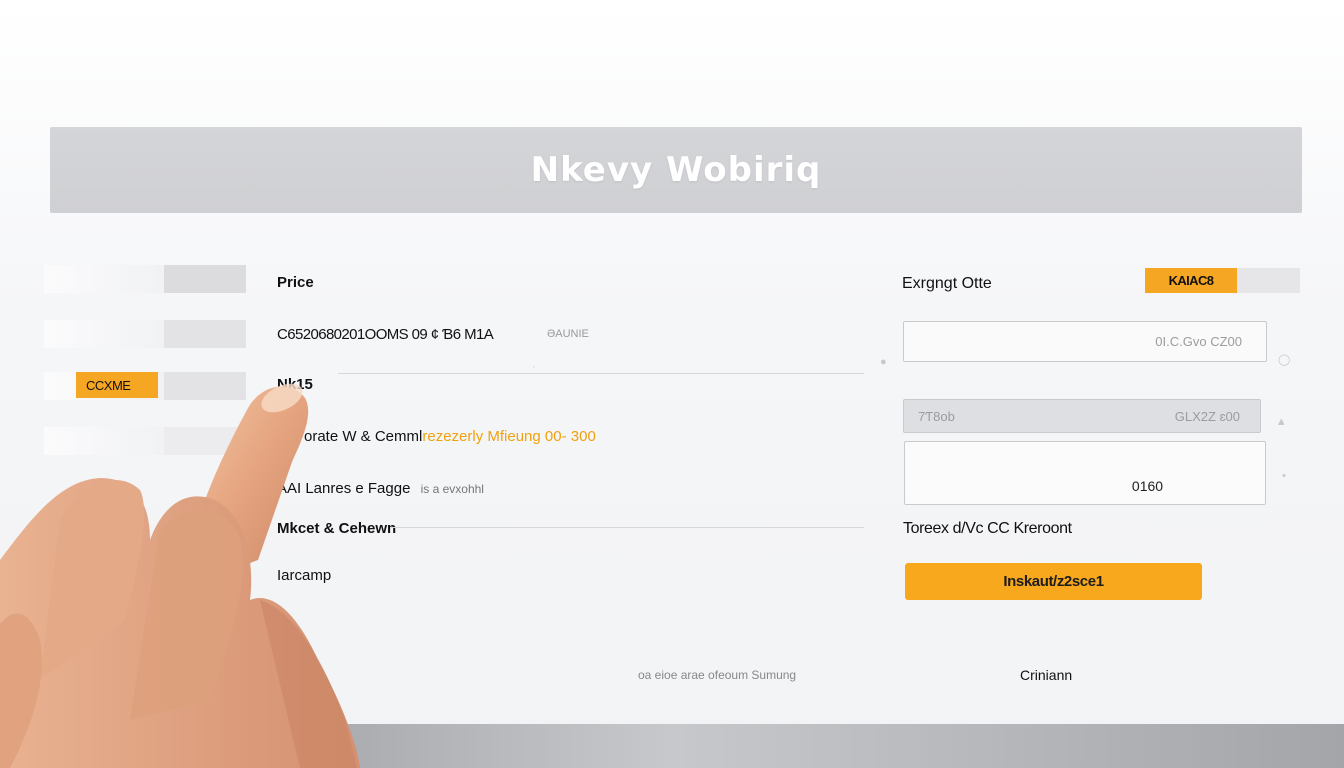 This screenshot has width=1344, height=768. What do you see at coordinates (1207, 416) in the screenshot?
I see `currency-select-value: GLX2Z ɛ00` at bounding box center [1207, 416].